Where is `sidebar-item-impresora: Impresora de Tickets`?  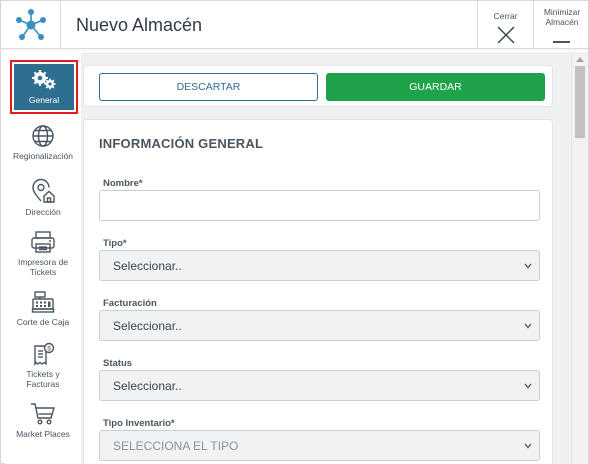 sidebar-item-impresora: Impresora de Tickets is located at coordinates (43, 253).